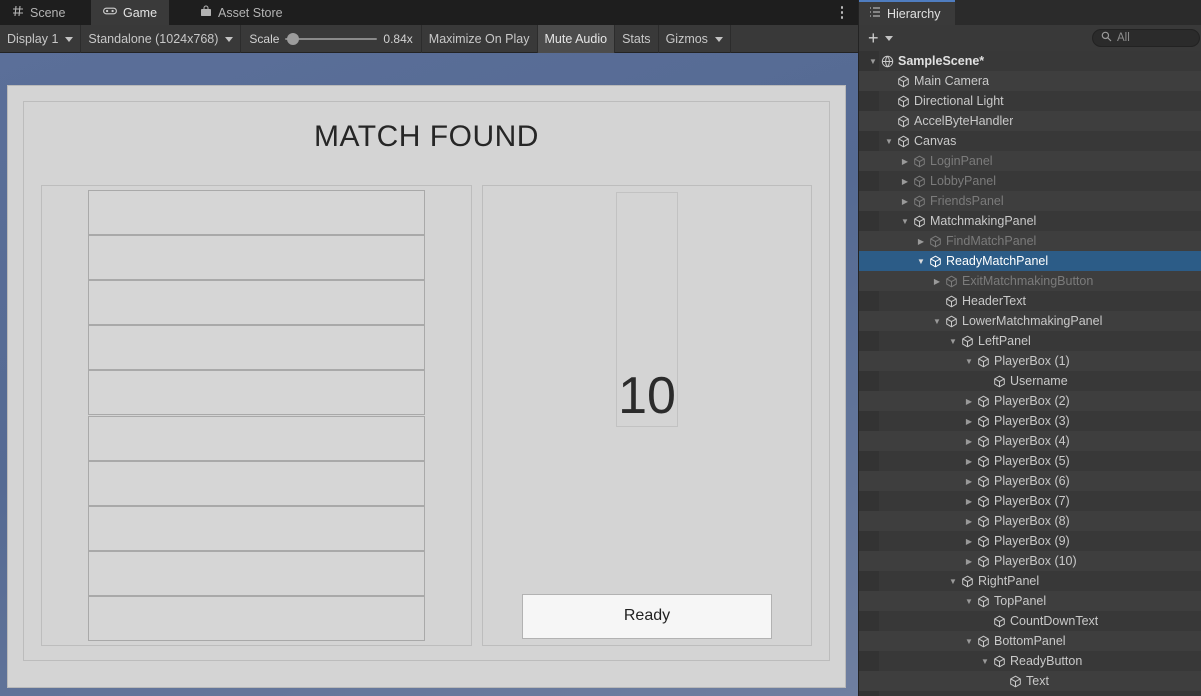 This screenshot has width=1201, height=696. I want to click on gamepad-icon, so click(110, 12).